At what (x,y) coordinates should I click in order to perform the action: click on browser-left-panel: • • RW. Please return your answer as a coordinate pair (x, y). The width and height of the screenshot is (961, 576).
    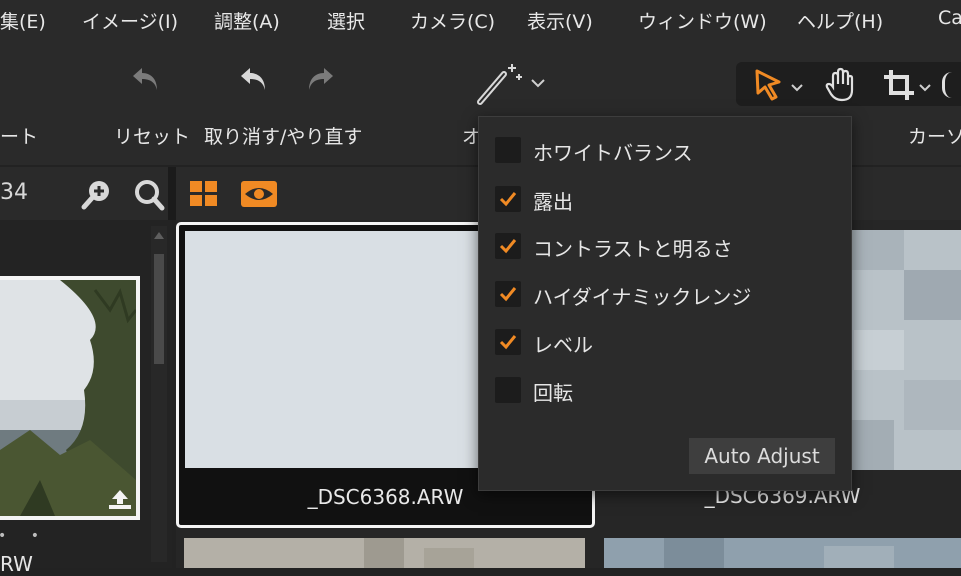
    Looking at the image, I should click on (86, 398).